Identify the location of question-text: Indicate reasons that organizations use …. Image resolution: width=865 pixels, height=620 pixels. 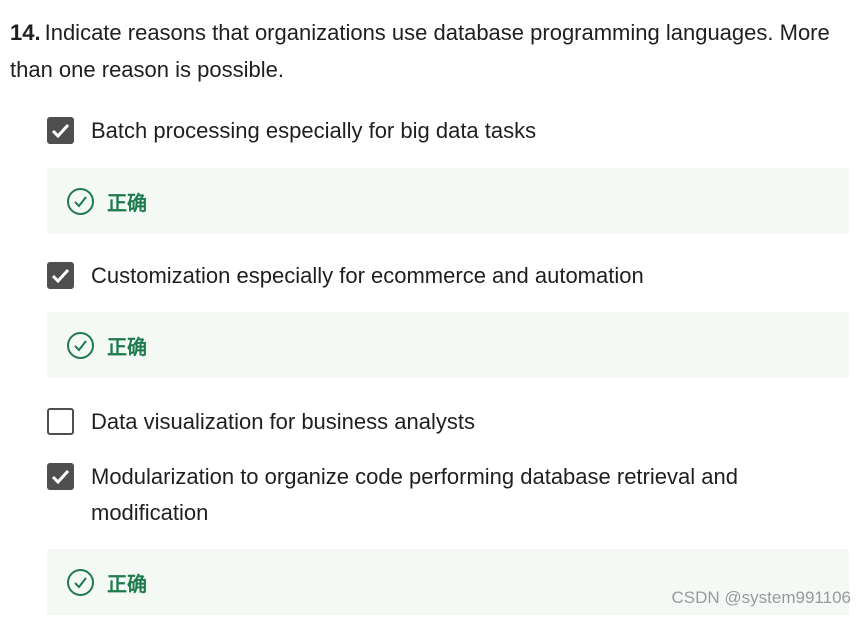
(420, 51).